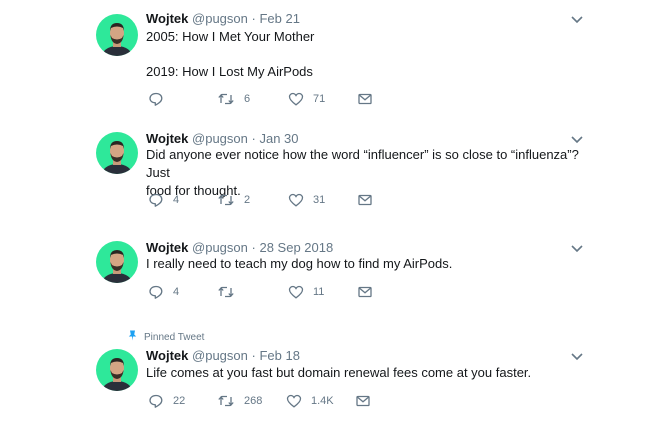 The height and width of the screenshot is (430, 653). I want to click on tweet-header: Wojtek @pugson · Feb 21, so click(223, 19).